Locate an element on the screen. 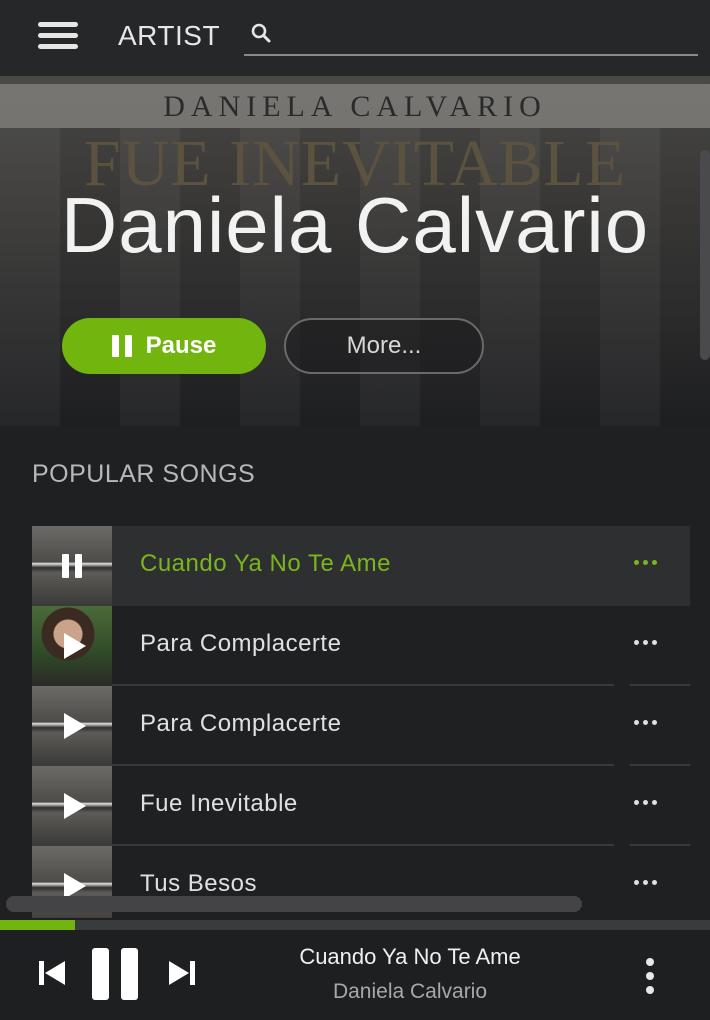 The height and width of the screenshot is (1020, 710). previous-track-icon is located at coordinates (52, 973).